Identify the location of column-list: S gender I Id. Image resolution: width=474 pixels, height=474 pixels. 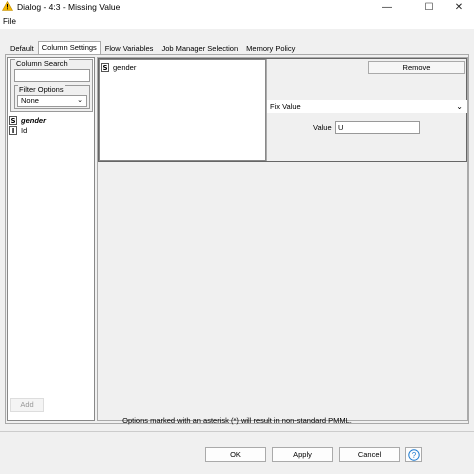
(51, 125).